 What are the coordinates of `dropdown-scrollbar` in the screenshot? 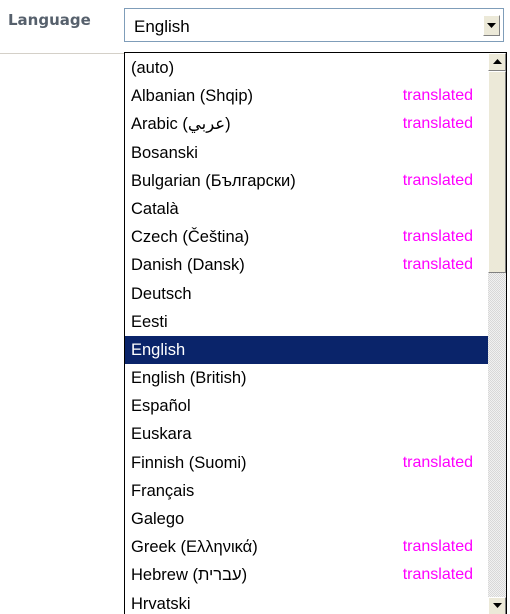 It's located at (497, 333).